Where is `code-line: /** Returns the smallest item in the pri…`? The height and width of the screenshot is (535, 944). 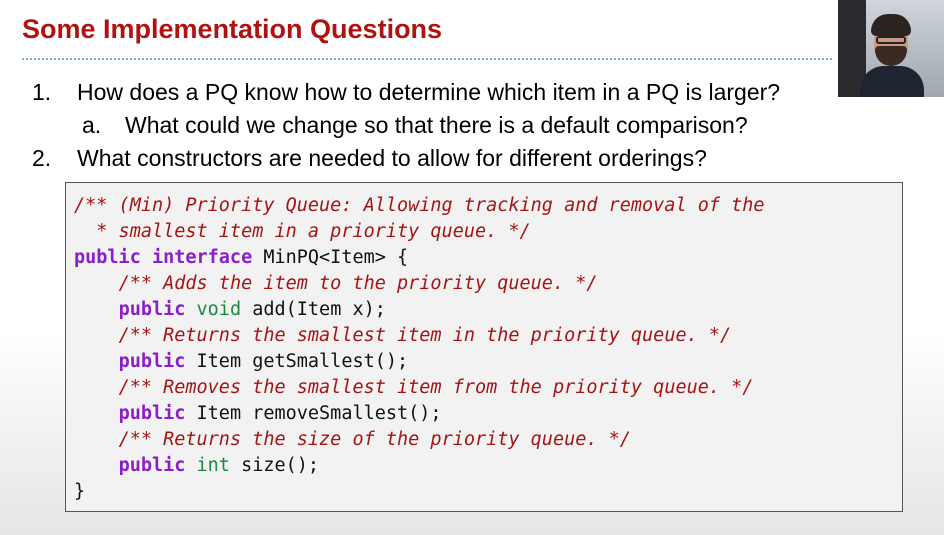 code-line: /** Returns the smallest item in the pri… is located at coordinates (403, 336).